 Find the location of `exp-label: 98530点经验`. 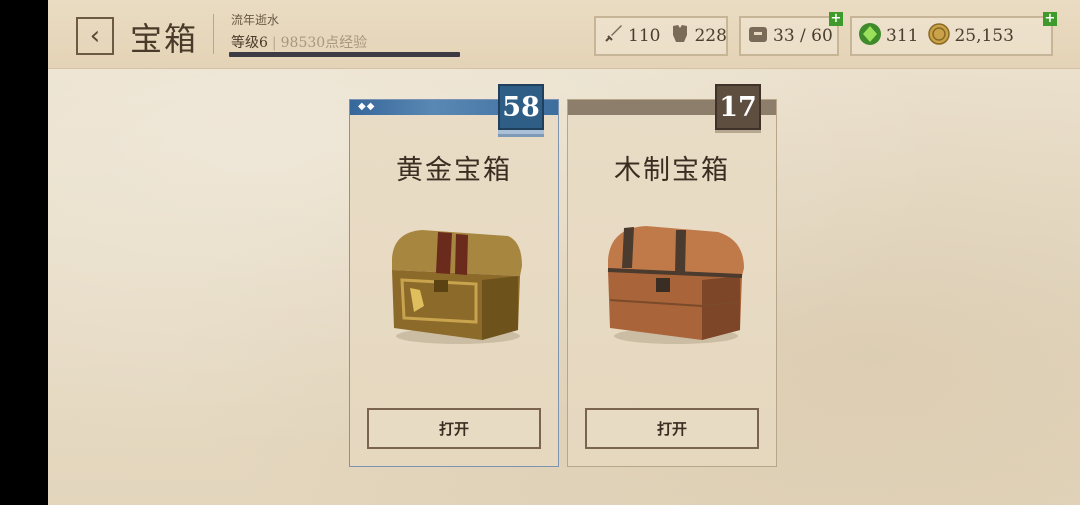

exp-label: 98530点经验 is located at coordinates (324, 43).